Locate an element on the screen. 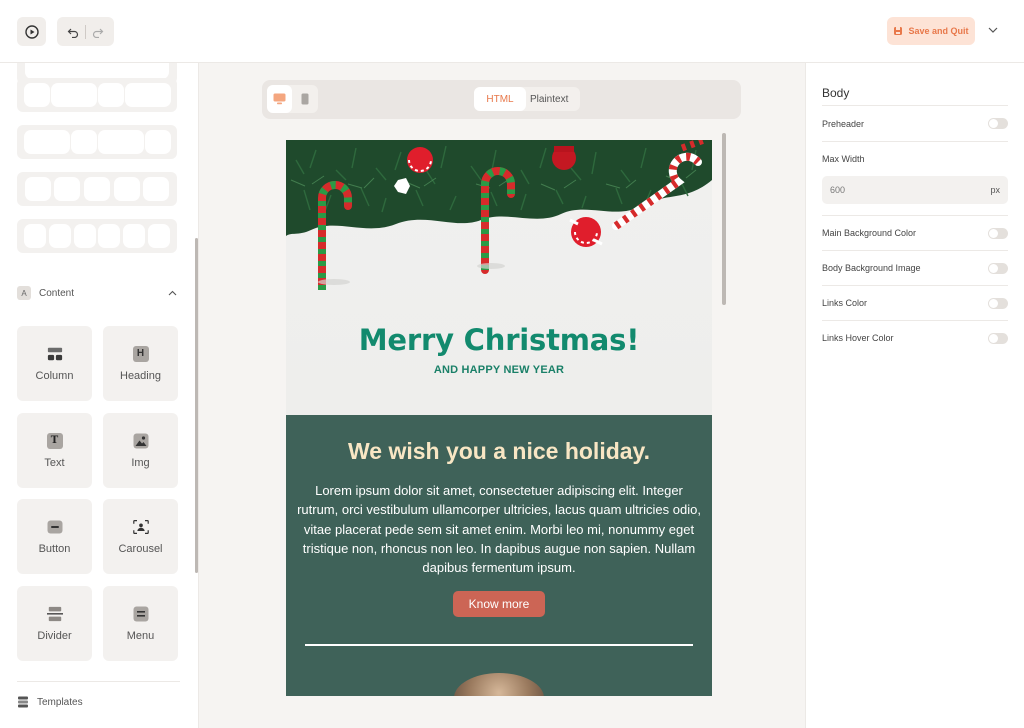 Image resolution: width=1024 pixels, height=728 pixels. block-menu: Menu is located at coordinates (140, 623).